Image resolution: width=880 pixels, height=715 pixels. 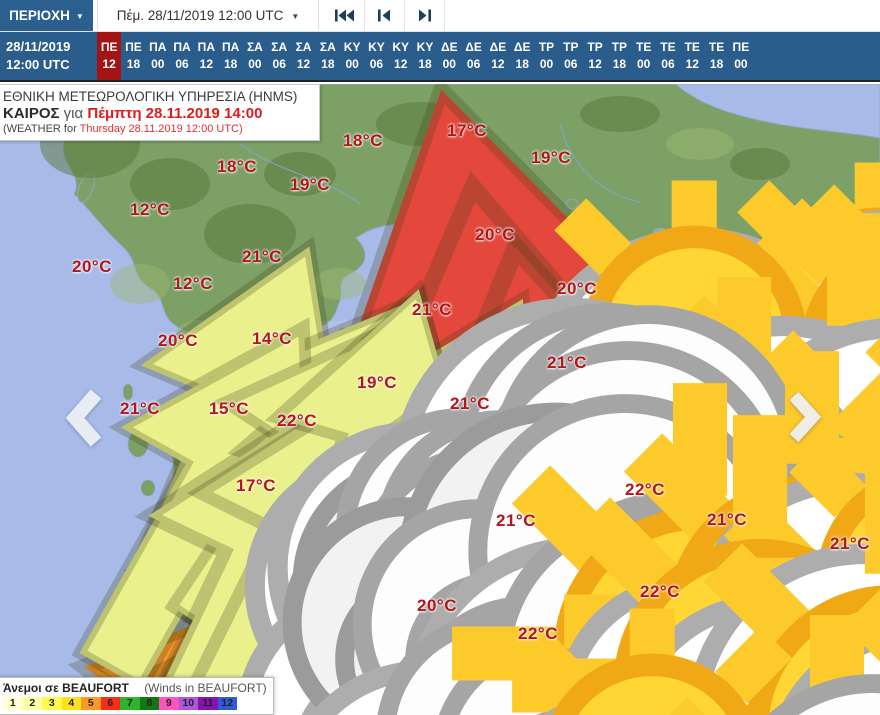 I want to click on time-step-cell: ΣΑ 18, so click(x=328, y=56).